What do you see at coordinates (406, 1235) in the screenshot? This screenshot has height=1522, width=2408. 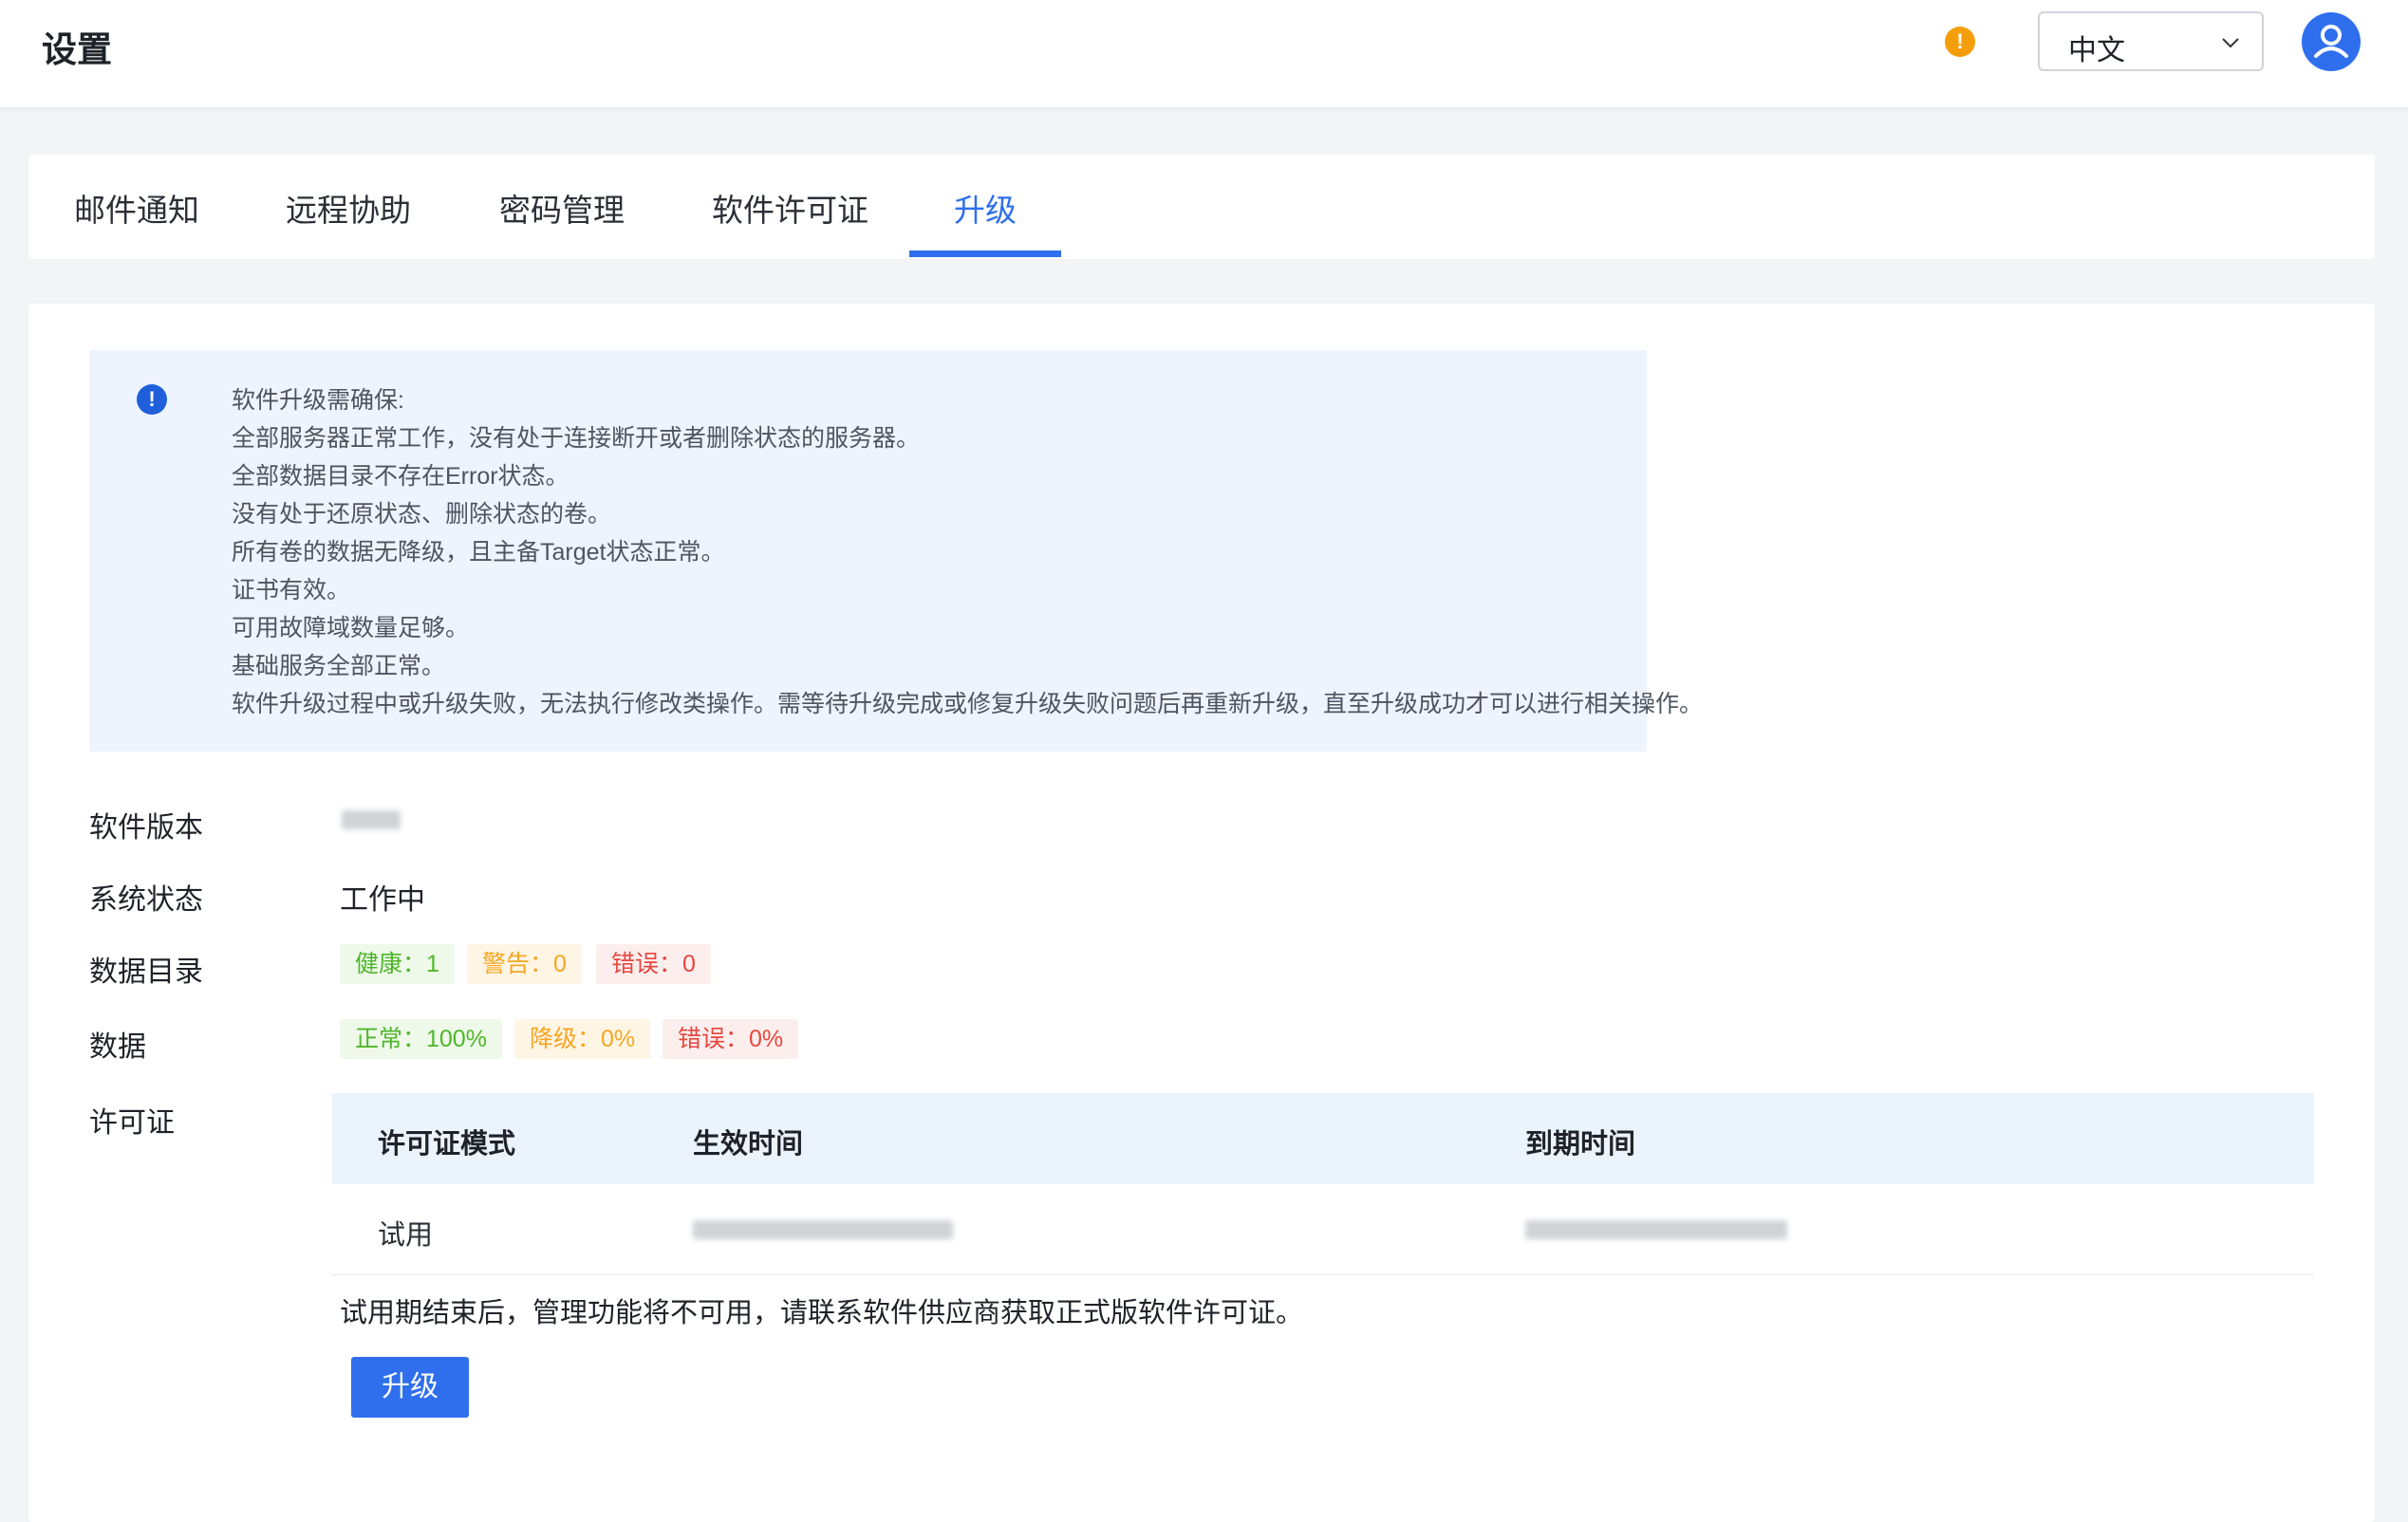 I see `license-mode-value: 试用` at bounding box center [406, 1235].